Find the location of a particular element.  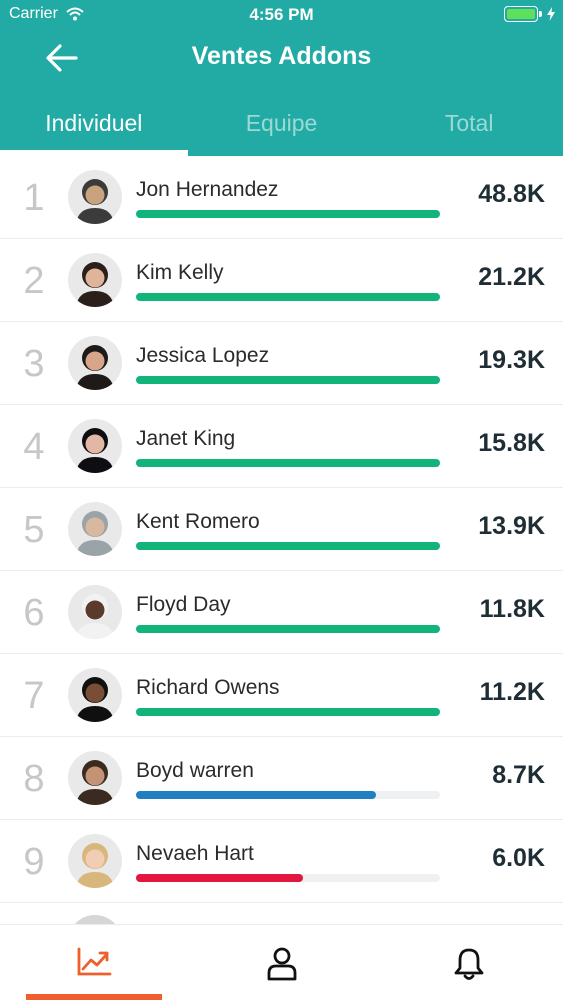

rank-number: 7 is located at coordinates (34, 696).